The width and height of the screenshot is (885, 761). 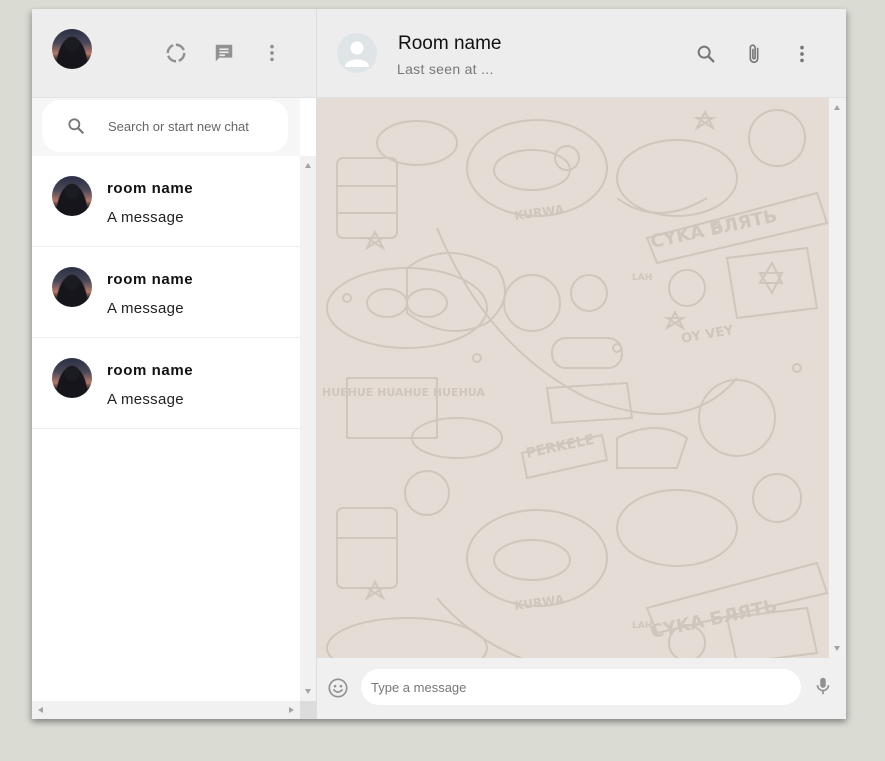 I want to click on sidebar-header, so click(x=174, y=53).